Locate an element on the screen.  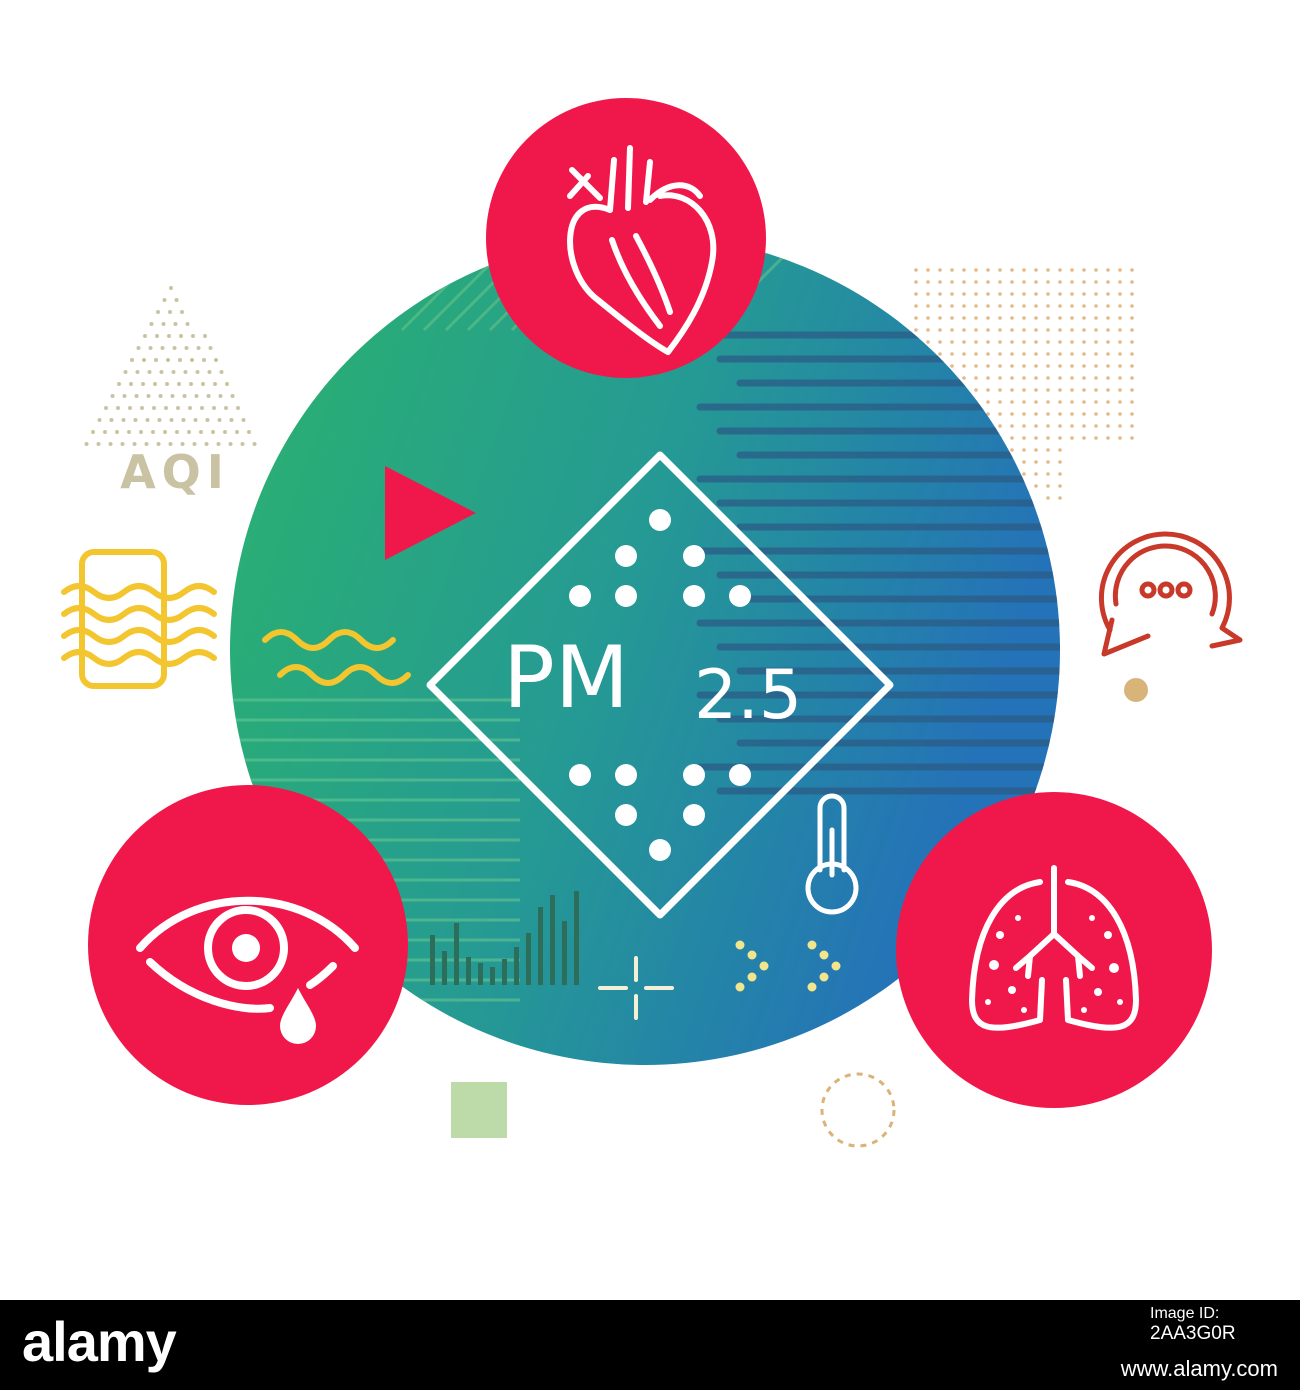
pm-subscript: 2.5 is located at coordinates (748, 695).